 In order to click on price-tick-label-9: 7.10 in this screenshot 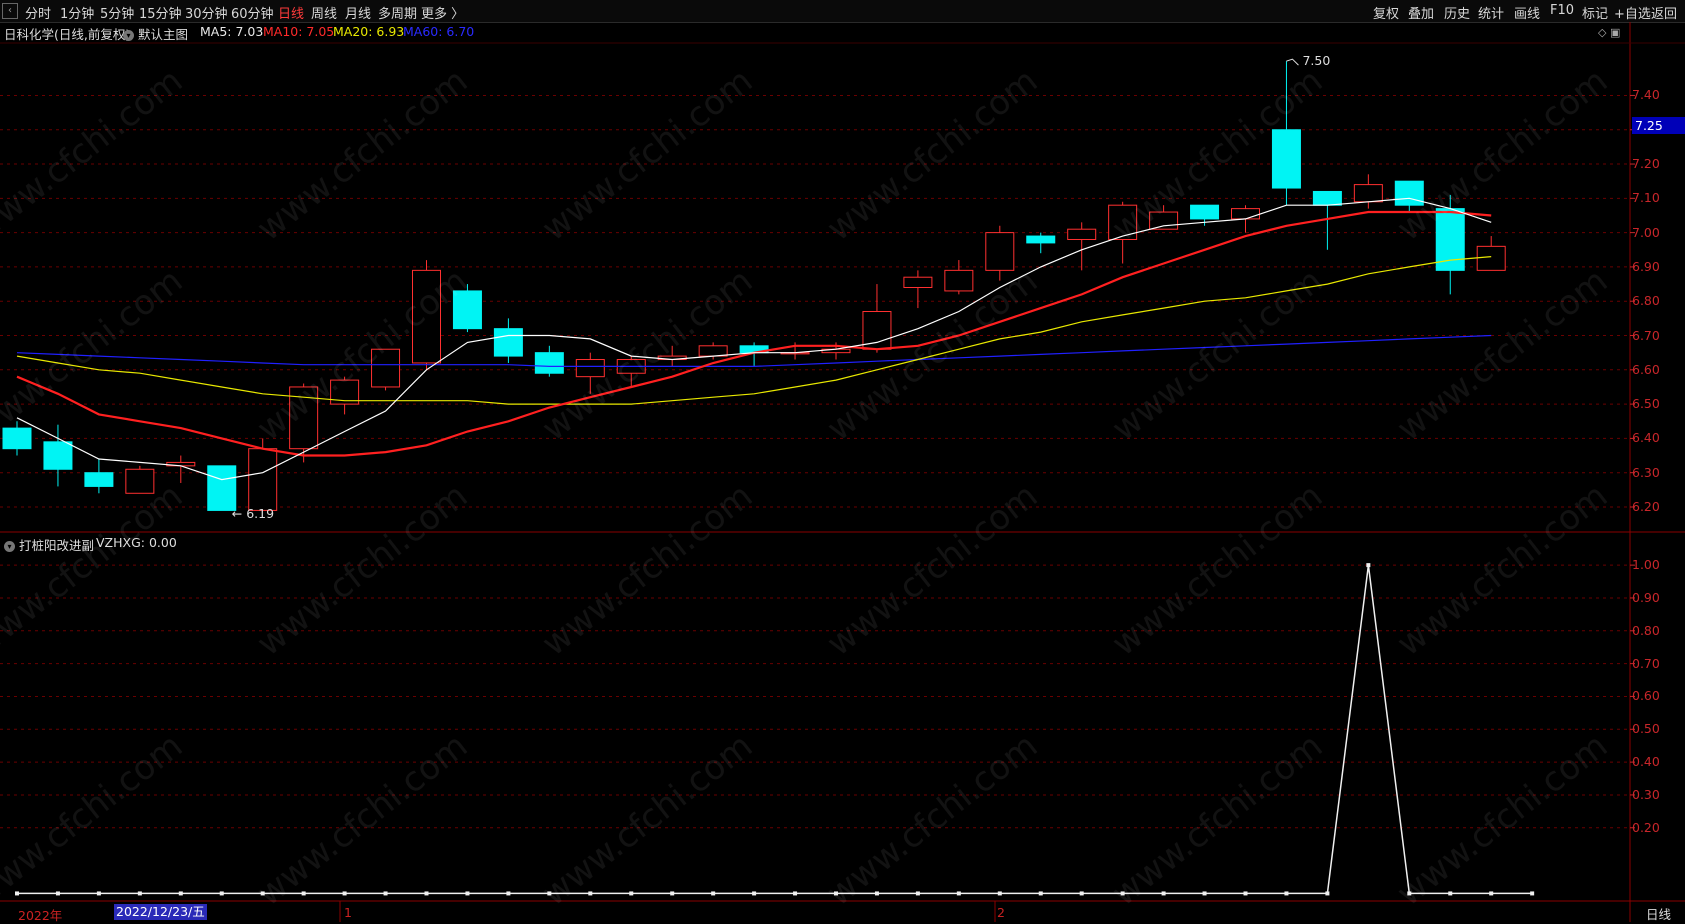, I will do `click(1646, 198)`.